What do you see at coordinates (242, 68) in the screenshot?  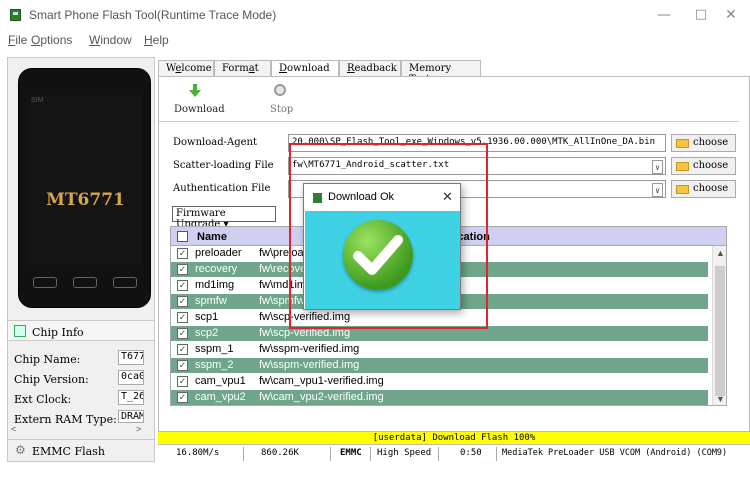 I see `tab-format: Format` at bounding box center [242, 68].